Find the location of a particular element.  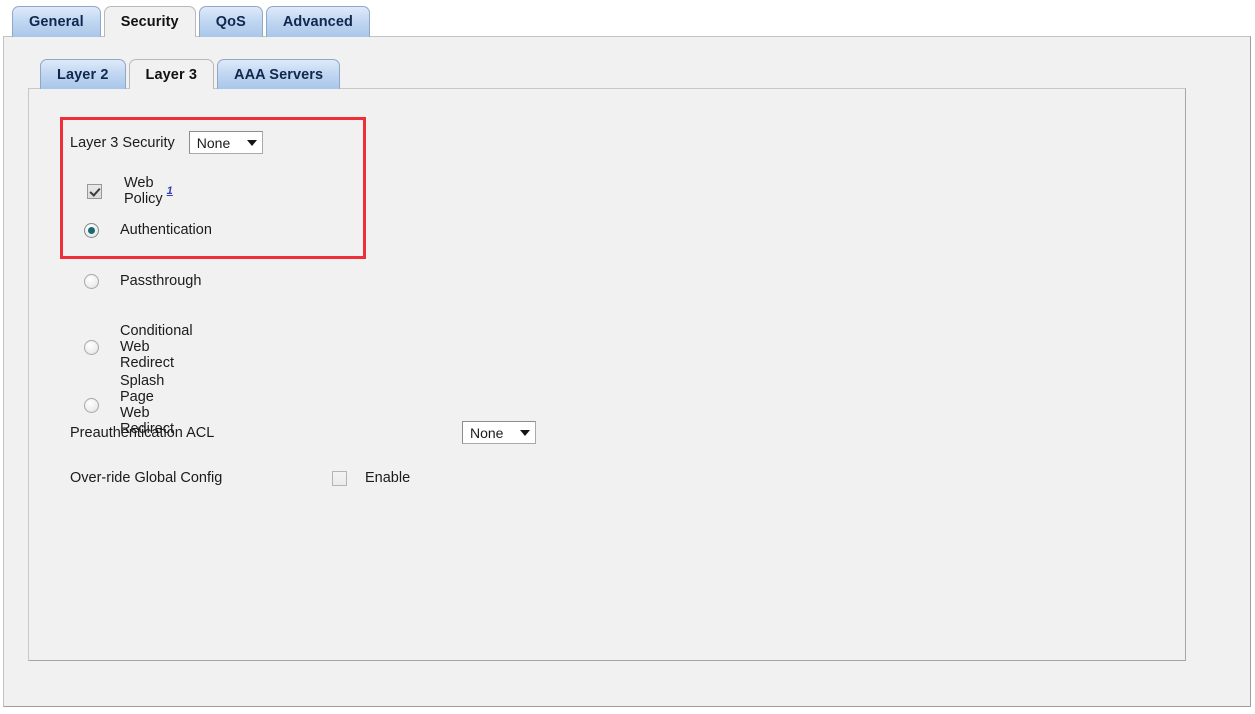

security-sub-tab-bar: Layer 2 Layer 3 AAA Servers is located at coordinates (191, 74).